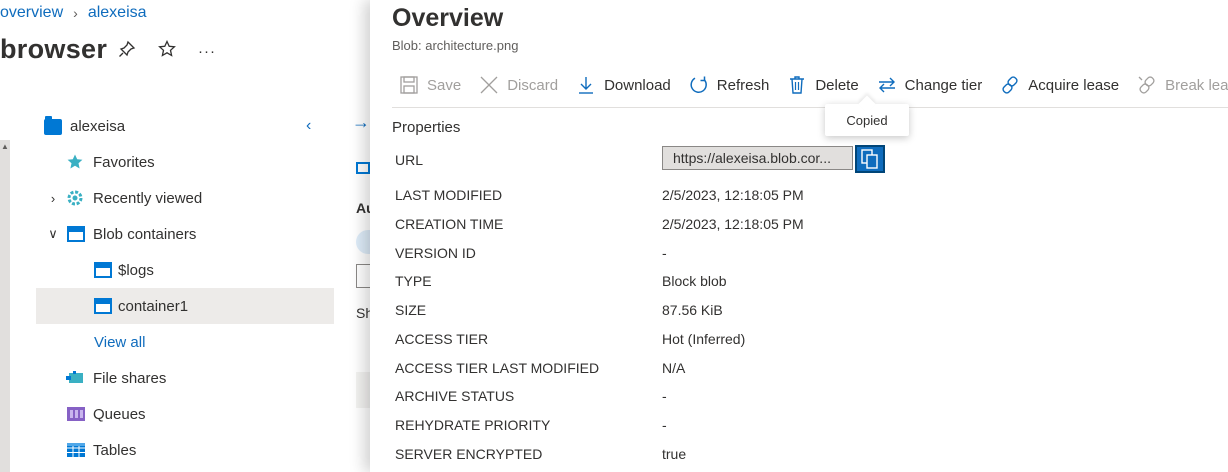 The height and width of the screenshot is (472, 1228). Describe the element at coordinates (943, 85) in the screenshot. I see `change-tier-label: Change tier` at that location.